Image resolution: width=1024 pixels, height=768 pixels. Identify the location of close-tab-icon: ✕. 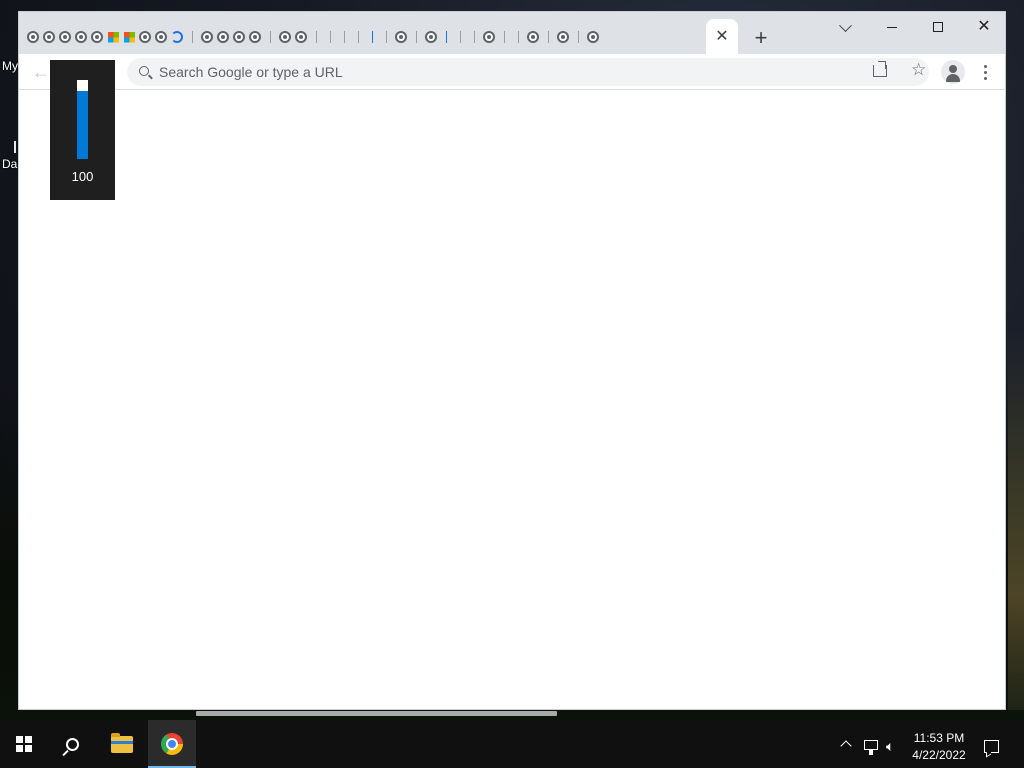
(721, 36).